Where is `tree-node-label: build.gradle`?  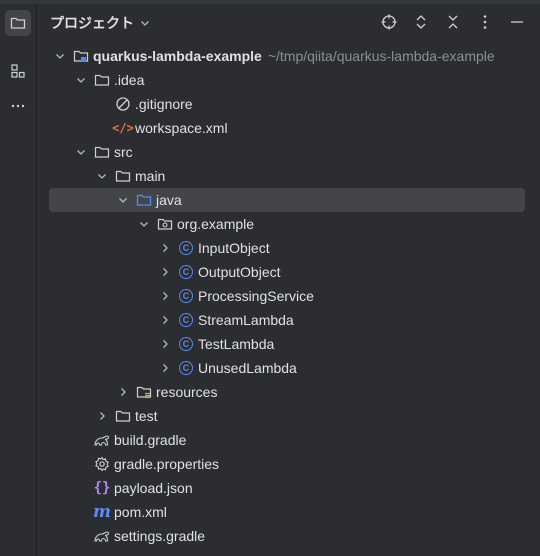
tree-node-label: build.gradle is located at coordinates (150, 440).